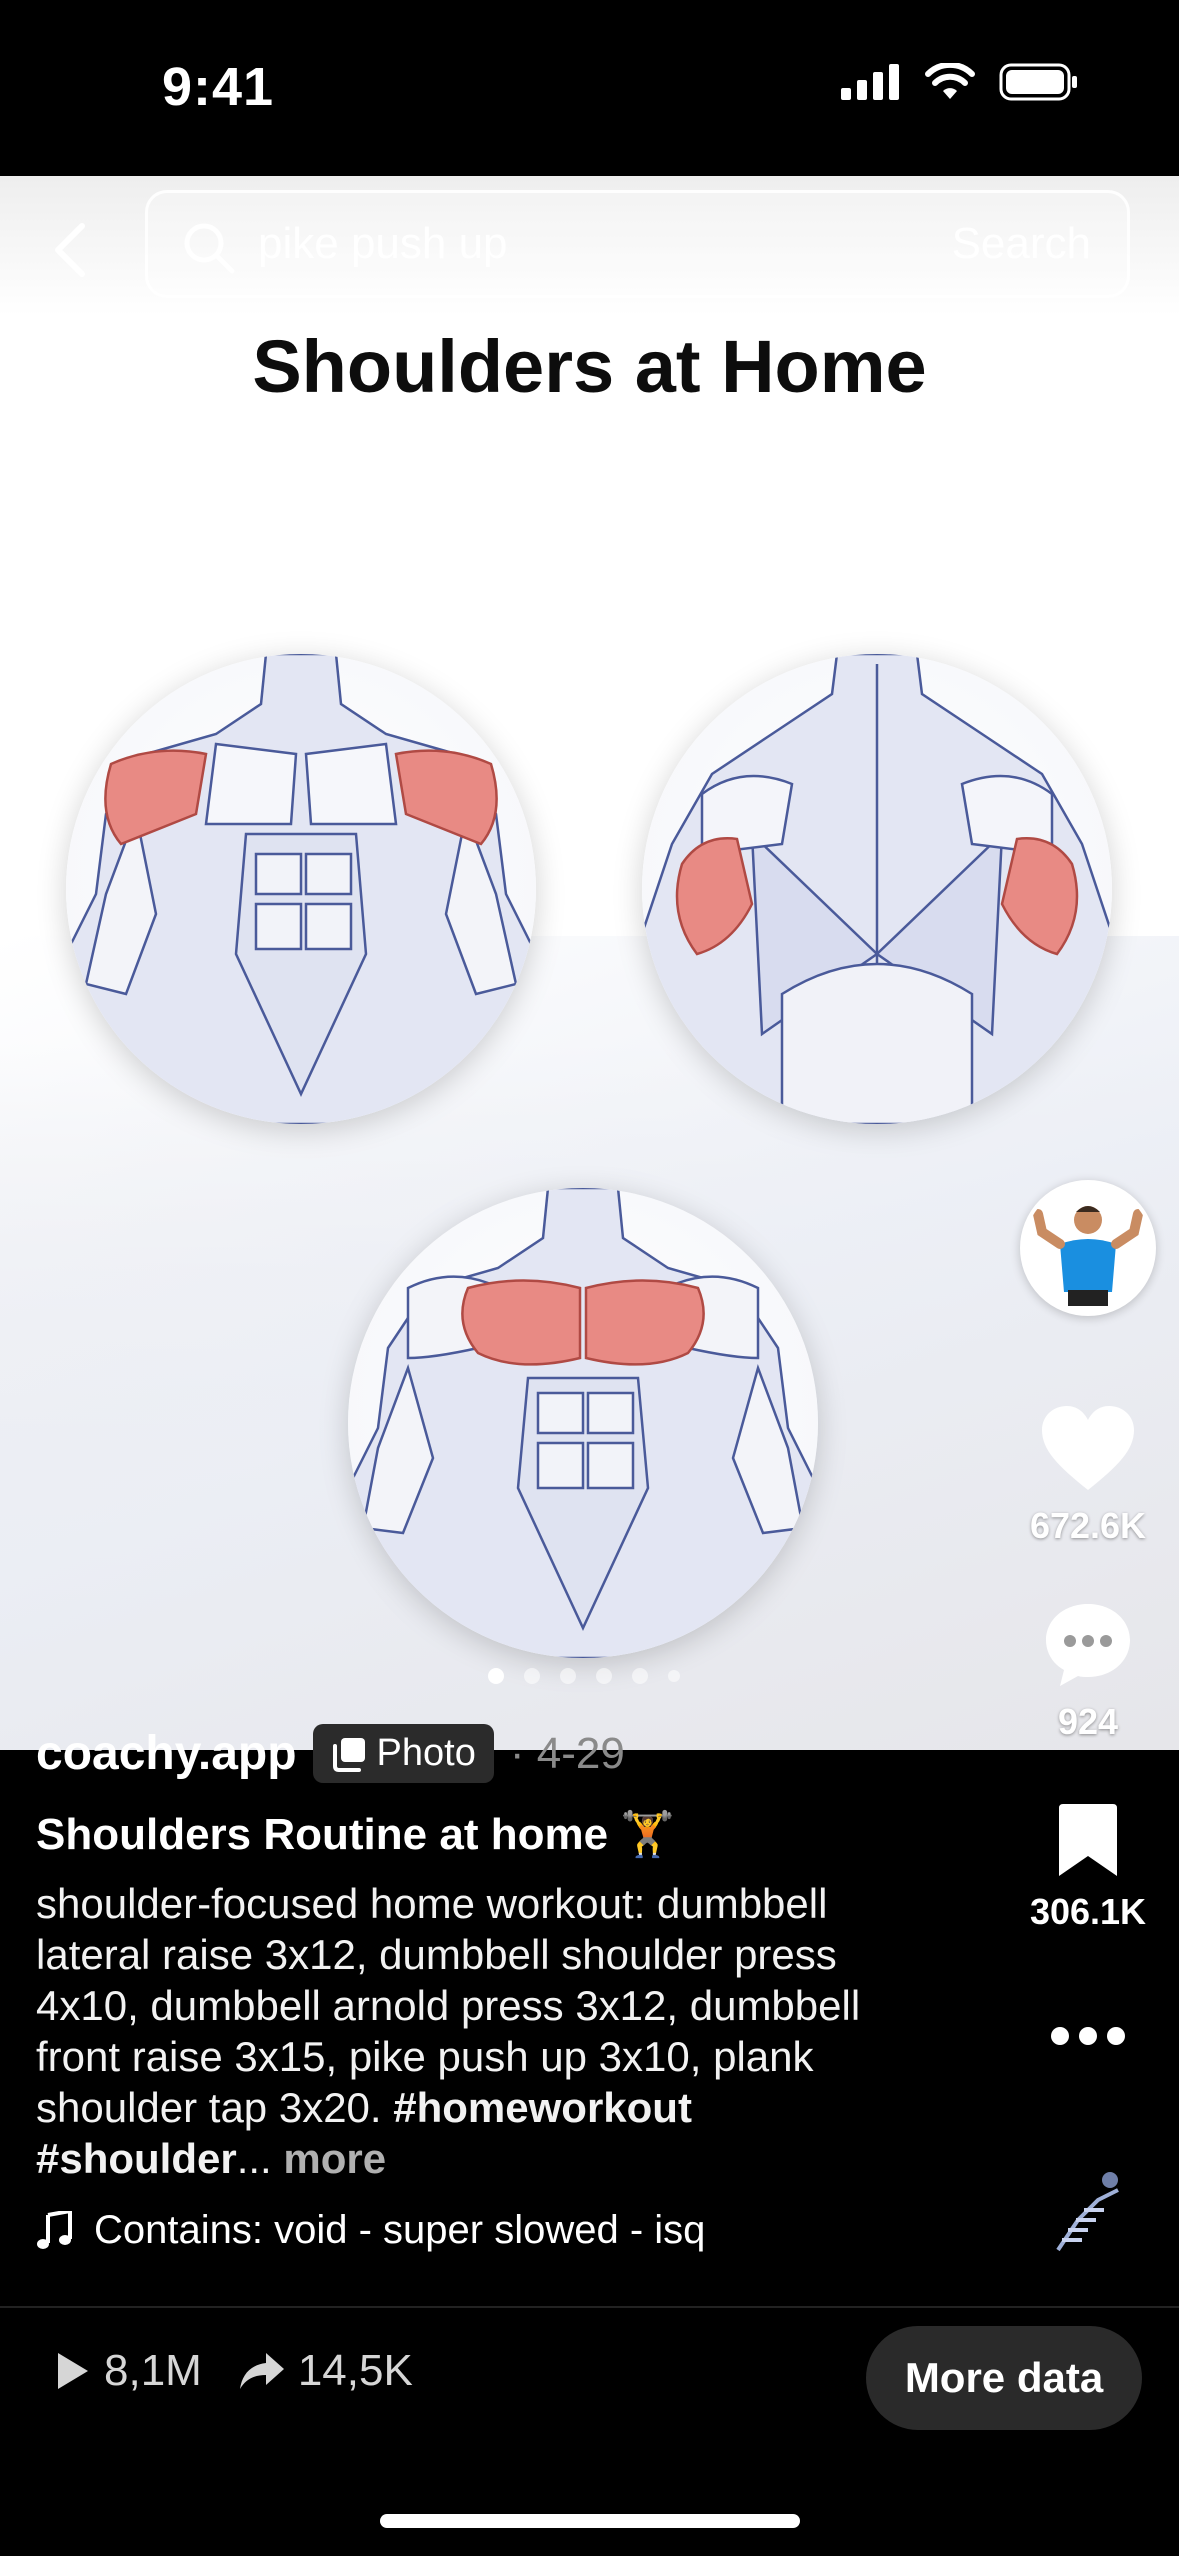  Describe the element at coordinates (567, 1753) in the screenshot. I see `post-date: · 4-29` at that location.